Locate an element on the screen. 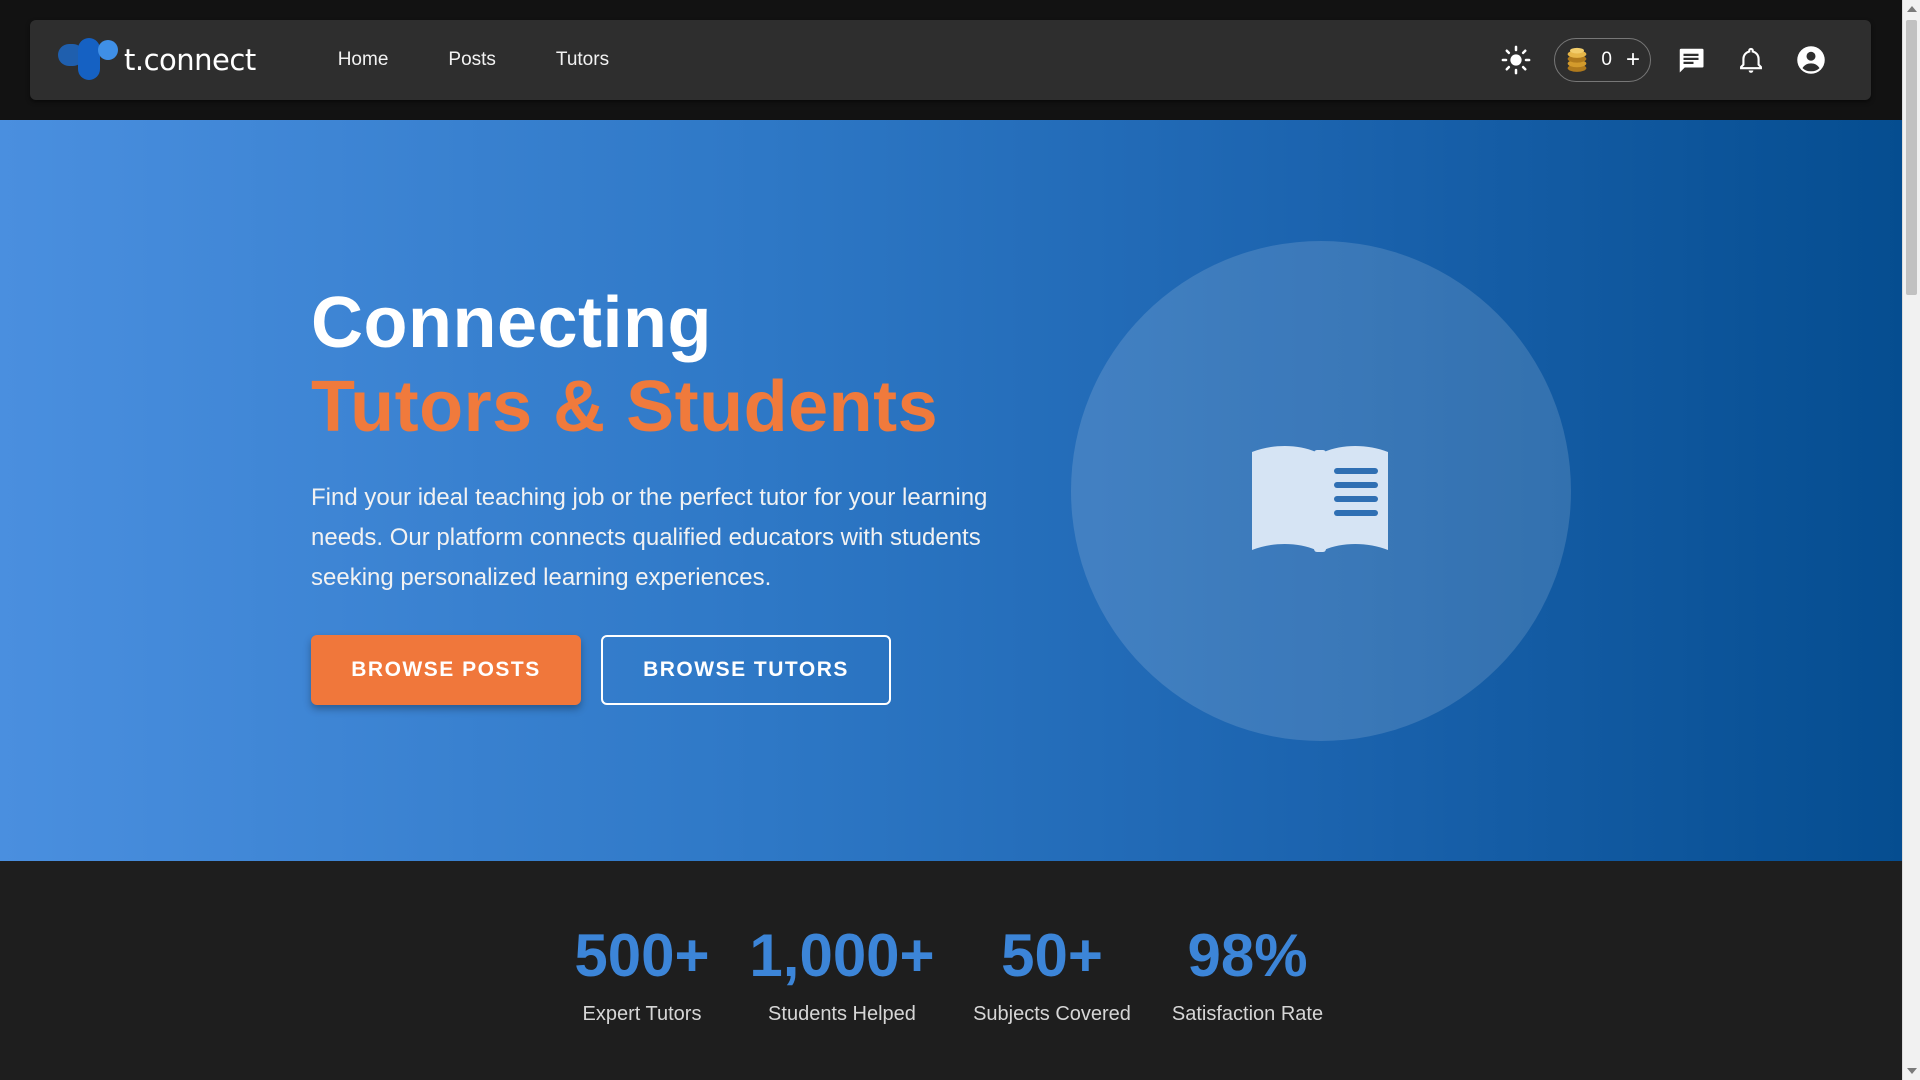 This screenshot has width=1920, height=1080. coin-balance-button: 0 + is located at coordinates (1602, 60).